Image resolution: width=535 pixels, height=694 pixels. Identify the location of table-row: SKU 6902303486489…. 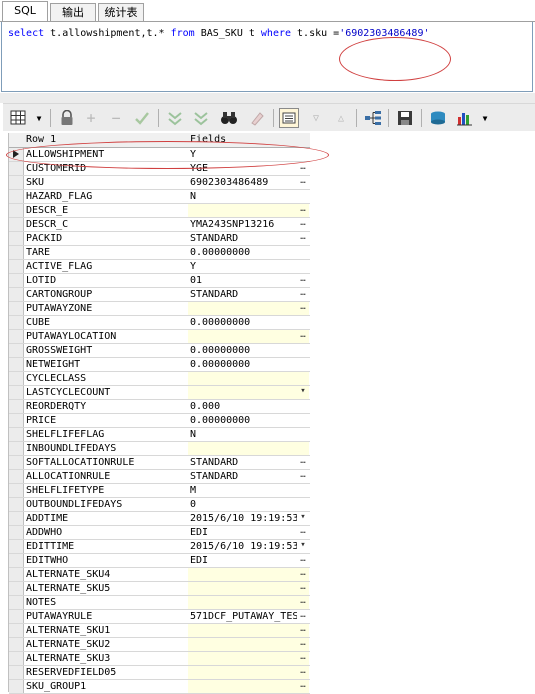
(159, 183).